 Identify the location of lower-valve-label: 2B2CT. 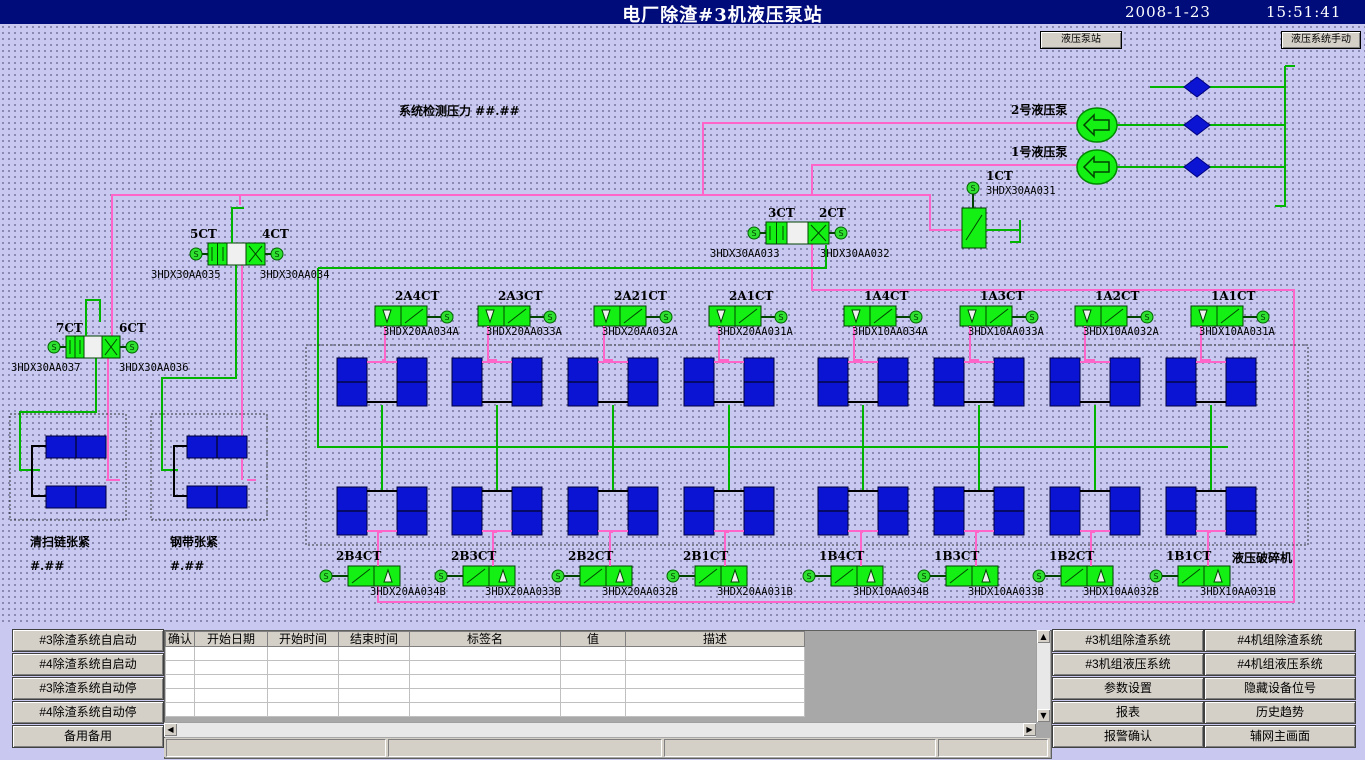
(591, 556).